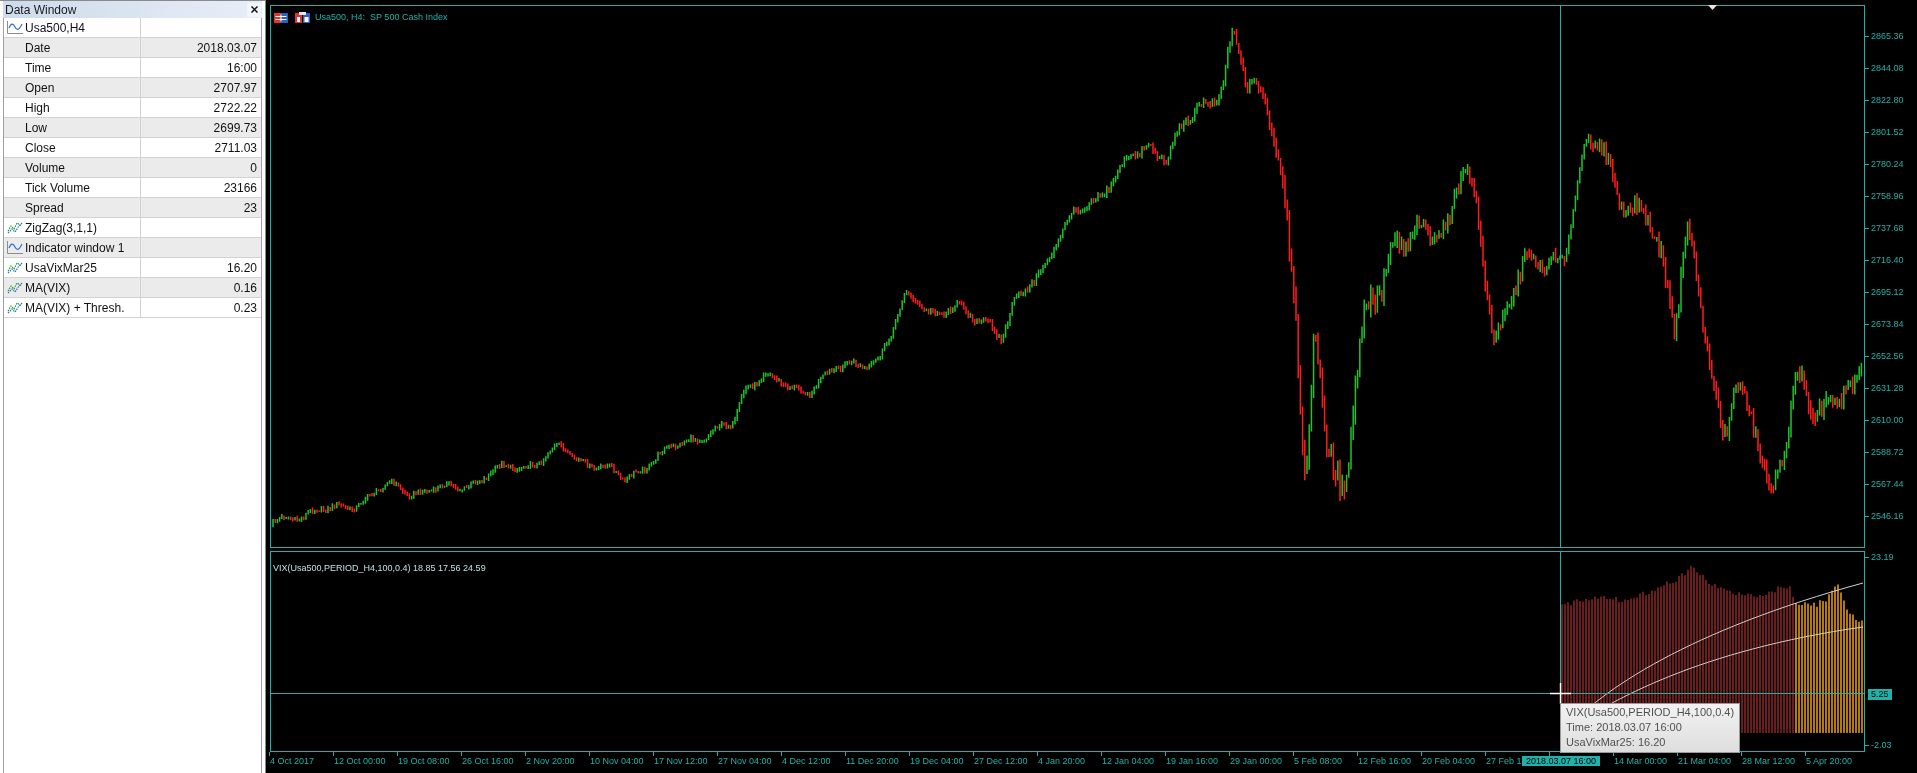  I want to click on row-value: 23, so click(250, 207).